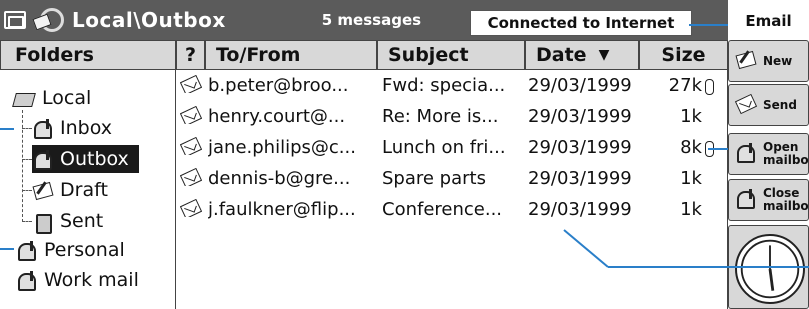 This screenshot has width=809, height=309. What do you see at coordinates (86, 128) in the screenshot?
I see `folder-label: Inbox` at bounding box center [86, 128].